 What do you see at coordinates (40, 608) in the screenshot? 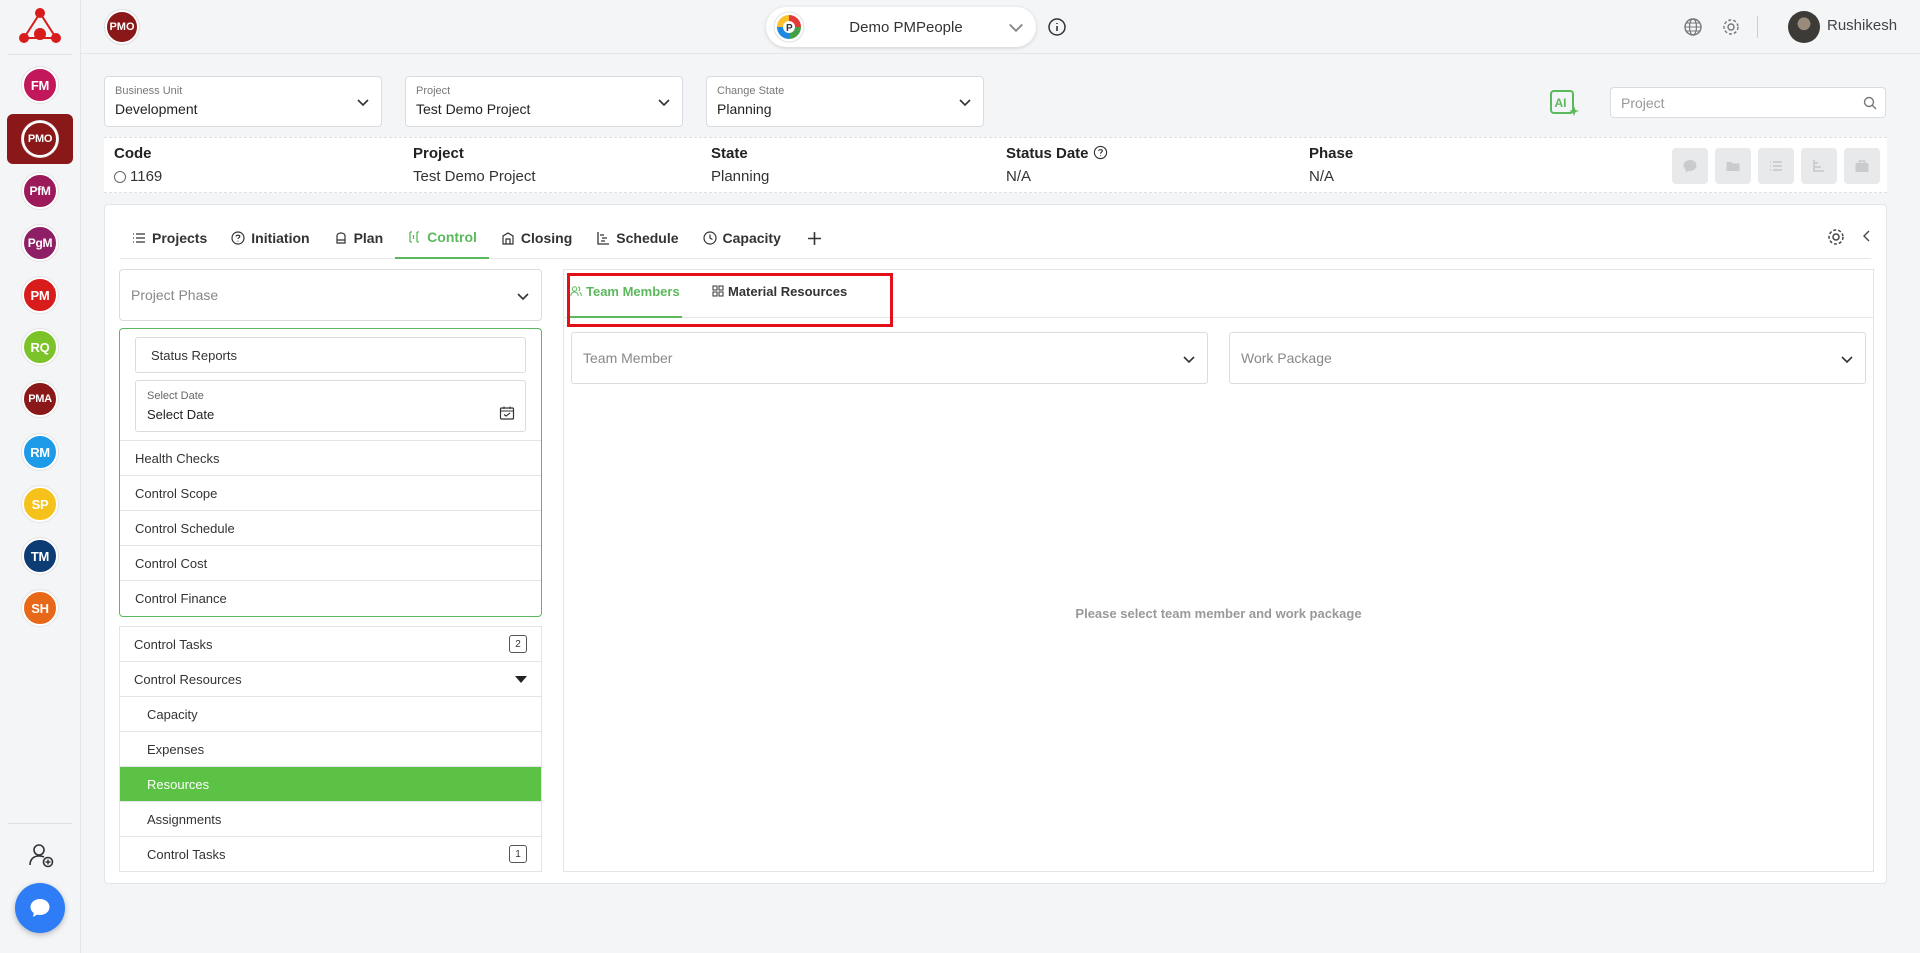
I see `module-sh: SH` at bounding box center [40, 608].